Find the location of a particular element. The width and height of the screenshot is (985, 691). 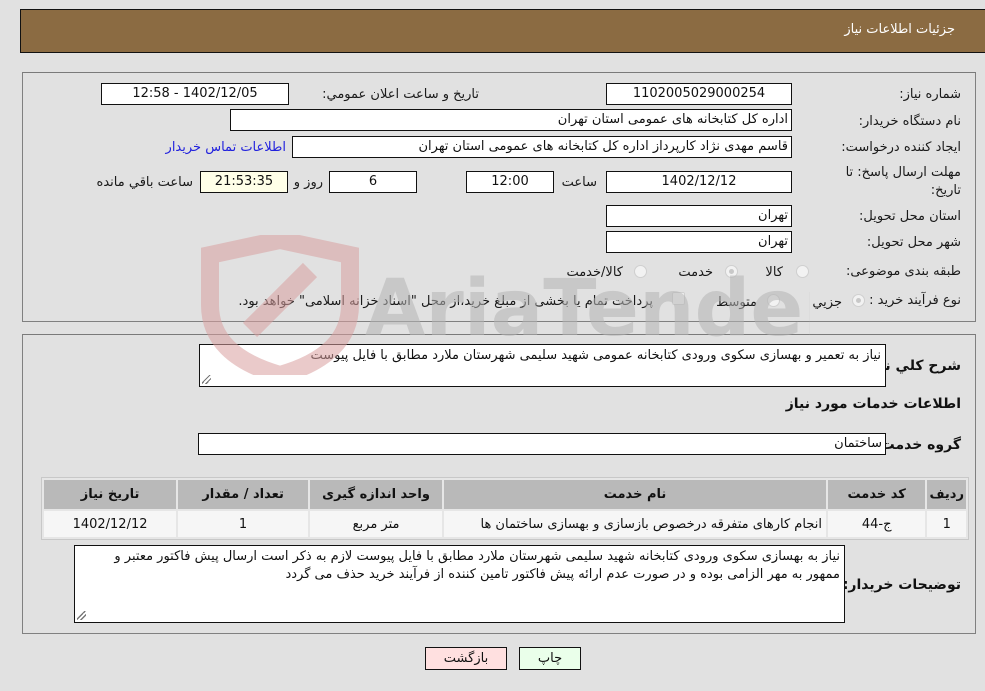

col-name: نام خدمت is located at coordinates (635, 494).